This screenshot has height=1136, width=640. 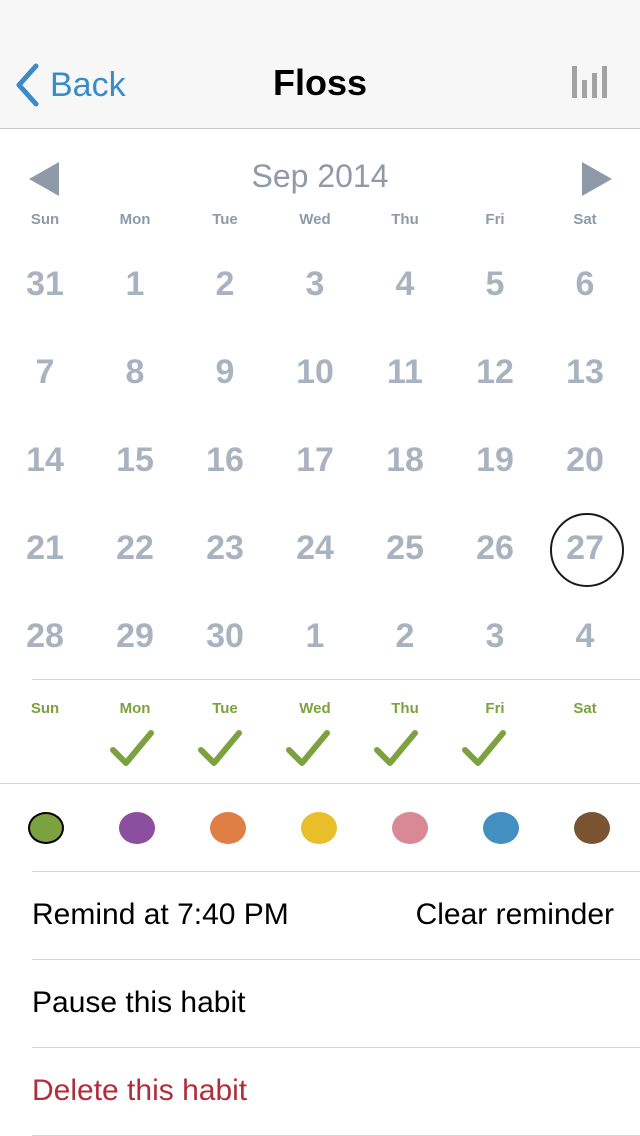 I want to click on calendar-day: 11, so click(x=405, y=372).